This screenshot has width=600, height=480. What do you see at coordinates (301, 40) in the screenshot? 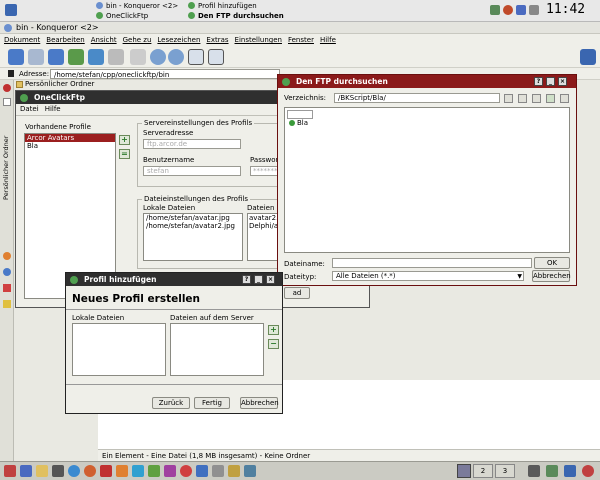
I see `menu-fenster: Fenster` at bounding box center [301, 40].